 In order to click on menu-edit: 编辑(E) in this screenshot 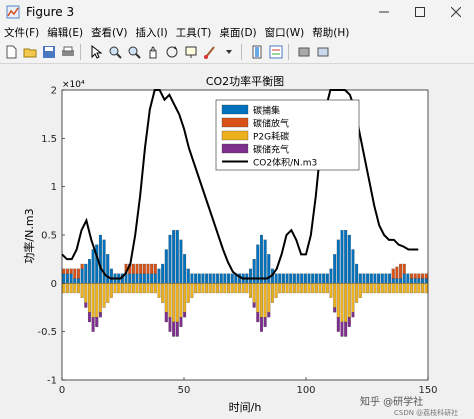, I will do `click(65, 32)`.